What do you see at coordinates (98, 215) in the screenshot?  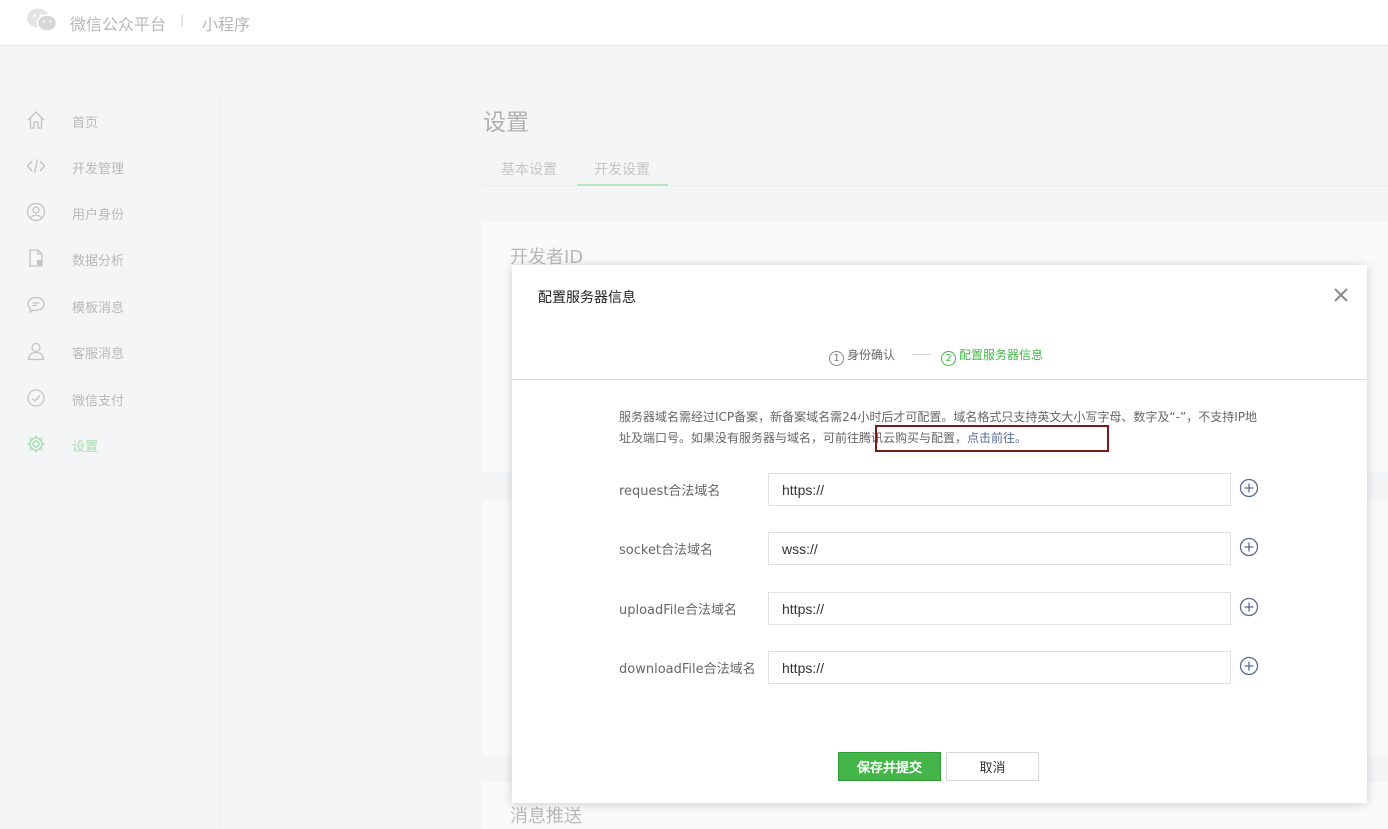 I see `sidebar-item-label: 用户身份` at bounding box center [98, 215].